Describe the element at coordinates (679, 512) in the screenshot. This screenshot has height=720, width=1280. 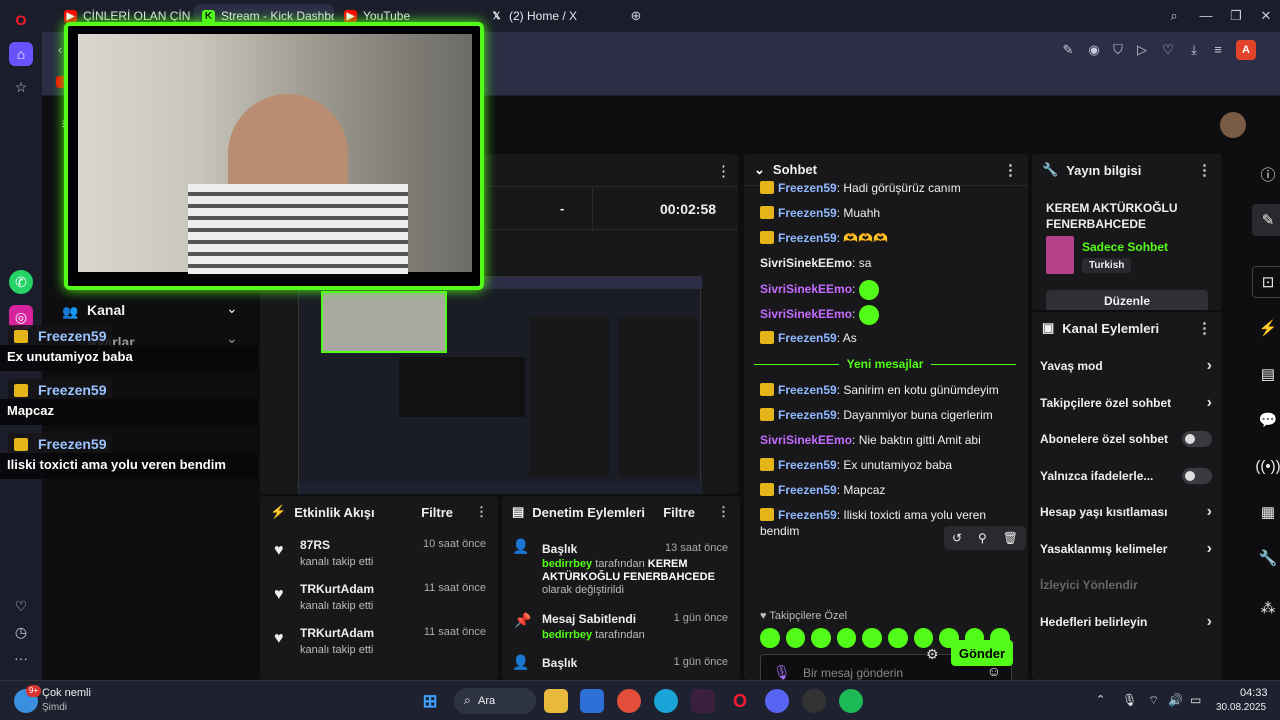
I see `moderation-filter-button: Filtre` at that location.